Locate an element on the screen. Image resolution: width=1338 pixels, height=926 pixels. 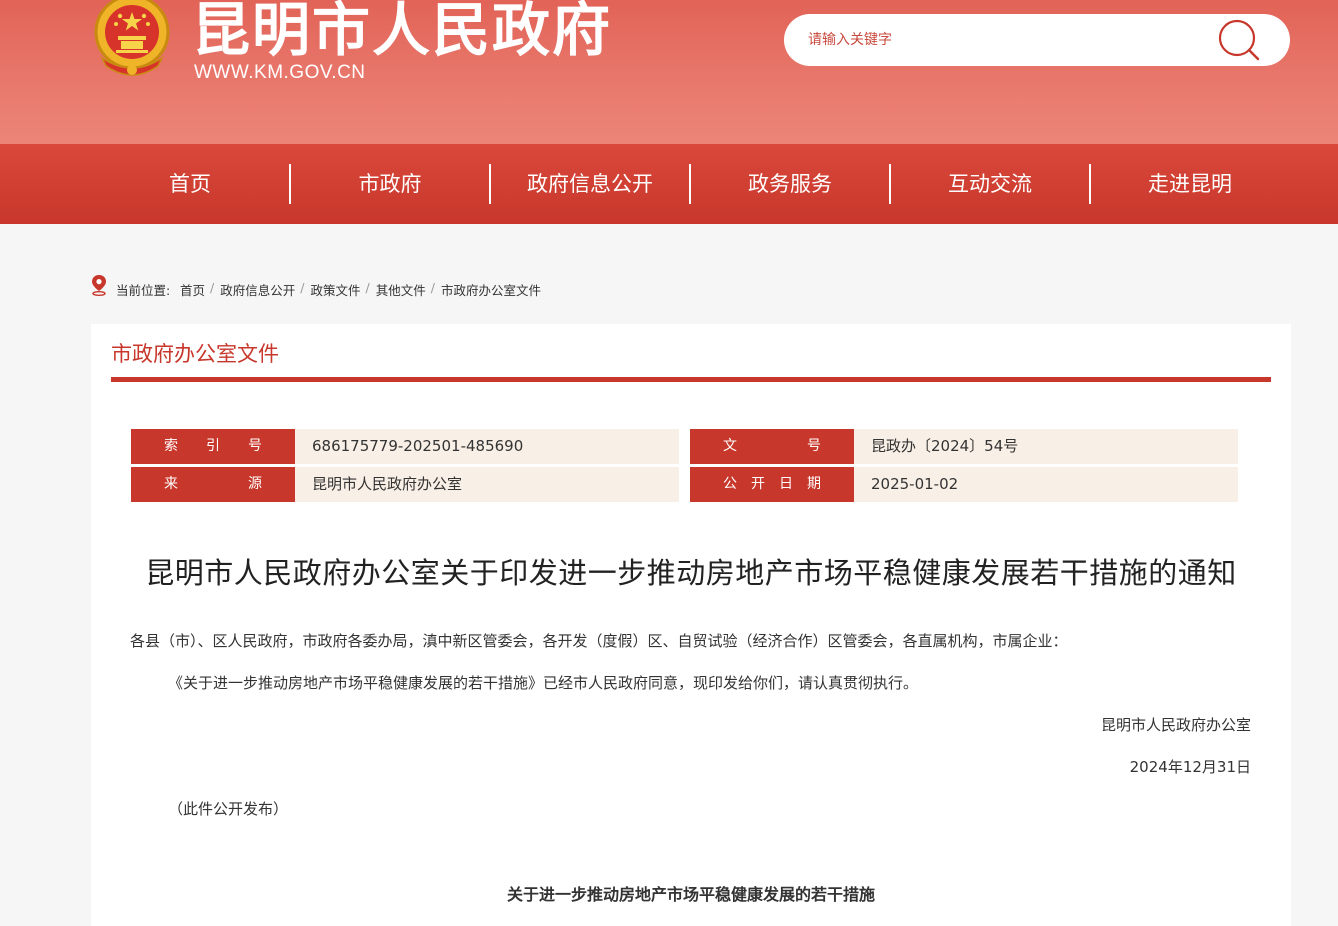
search-box is located at coordinates (1037, 40).